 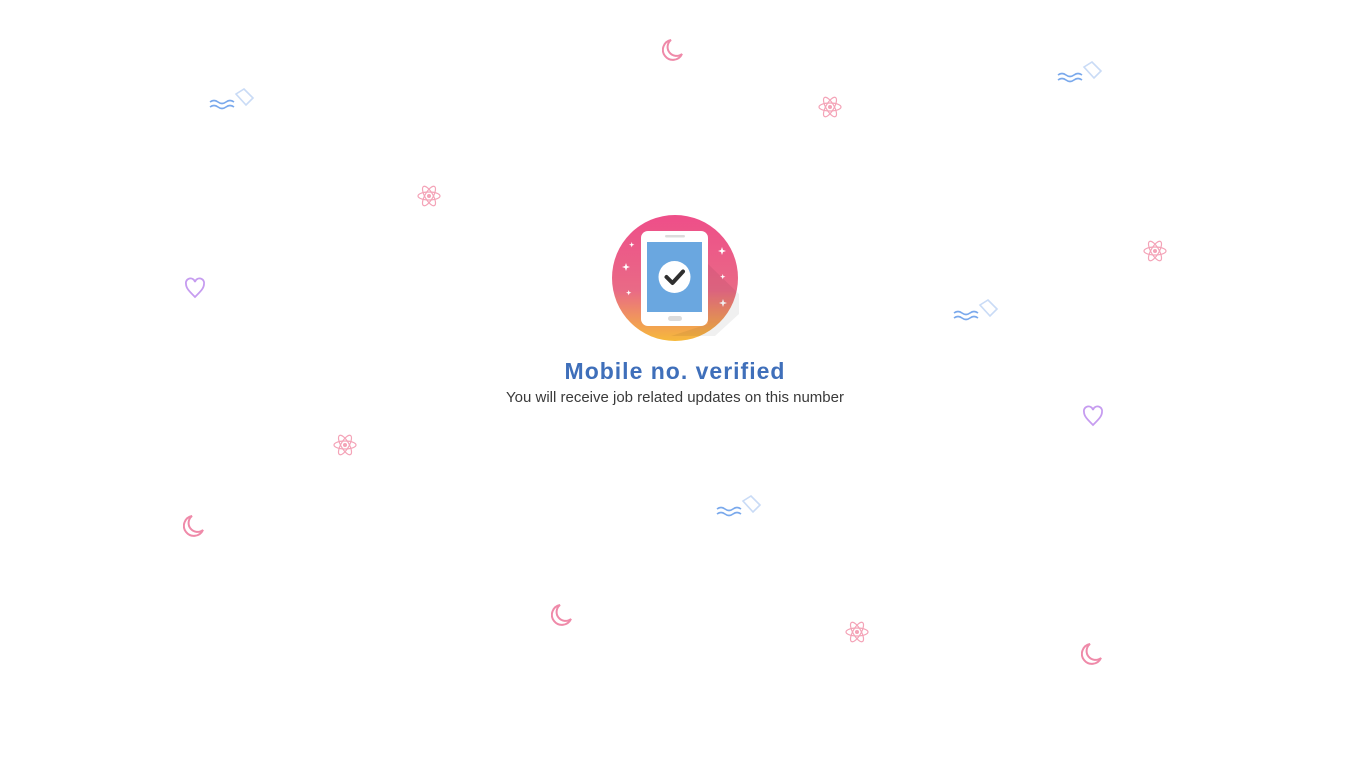 I want to click on verification-title: Mobile no. verified, so click(x=675, y=371).